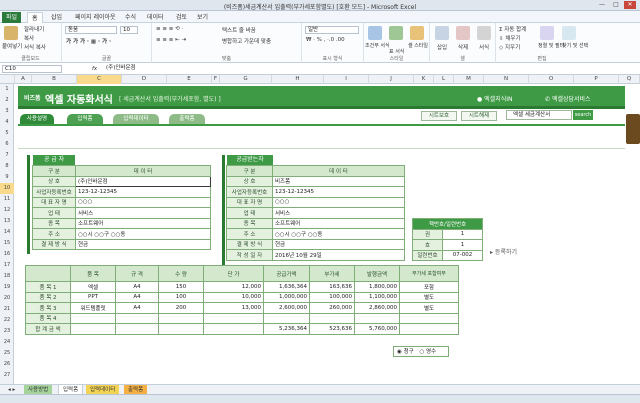  I want to click on row-header: 18, so click(7, 276).